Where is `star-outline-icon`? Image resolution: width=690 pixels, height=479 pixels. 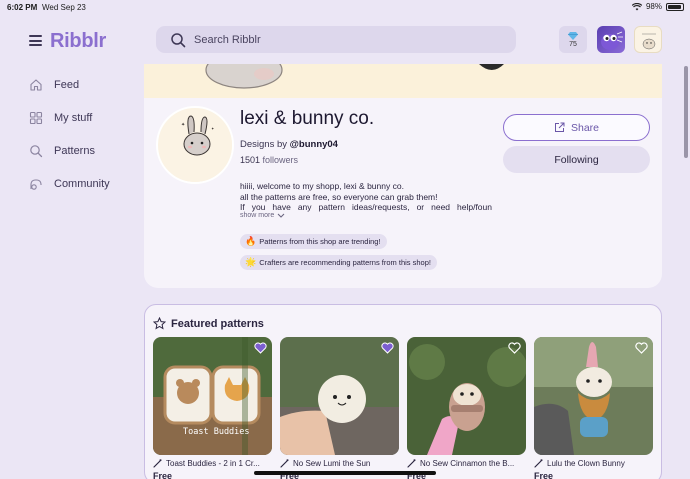 star-outline-icon is located at coordinates (159, 323).